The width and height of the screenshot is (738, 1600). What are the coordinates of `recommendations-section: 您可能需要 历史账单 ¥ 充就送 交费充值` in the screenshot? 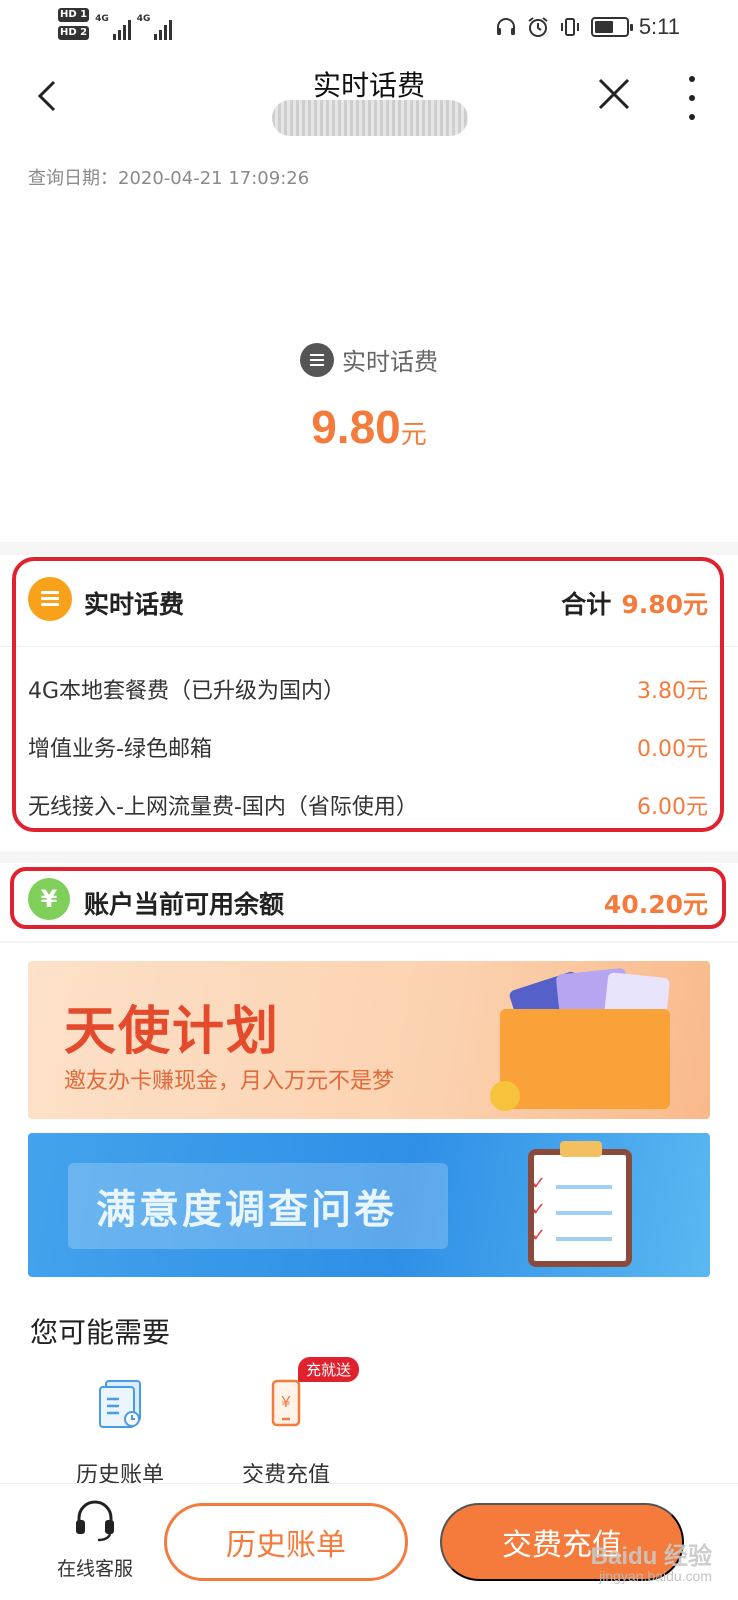 It's located at (369, 1385).